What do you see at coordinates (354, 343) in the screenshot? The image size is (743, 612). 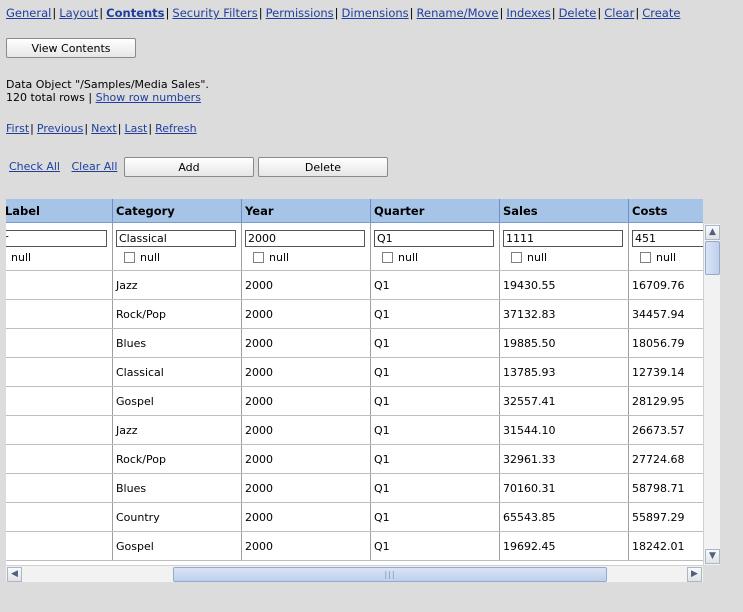 I see `table-row: Blues 2000 Q1 19885.50 18056.79` at bounding box center [354, 343].